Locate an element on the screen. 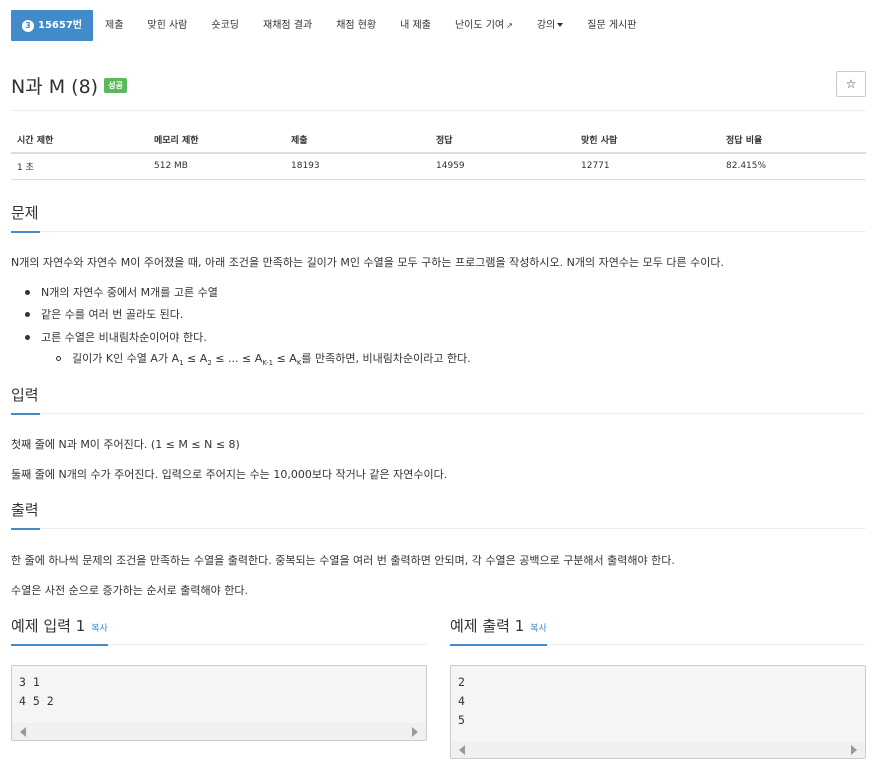  problem-title-row: N과 M (8) 성공 is located at coordinates (69, 85).